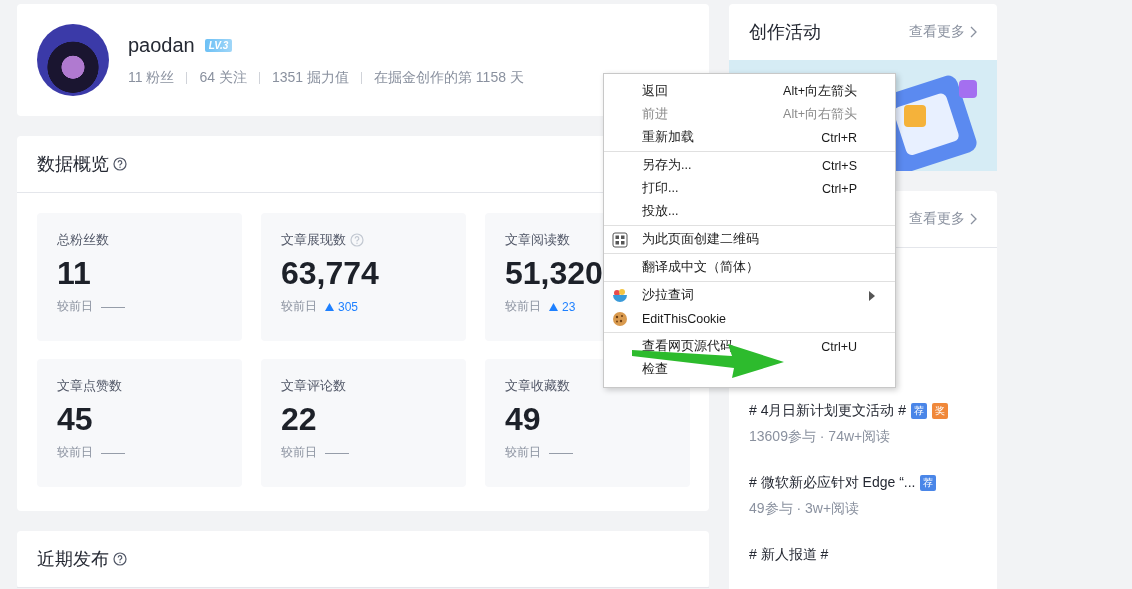 The image size is (1132, 589). Describe the element at coordinates (83, 240) in the screenshot. I see `stat-label: 总粉丝数` at that location.